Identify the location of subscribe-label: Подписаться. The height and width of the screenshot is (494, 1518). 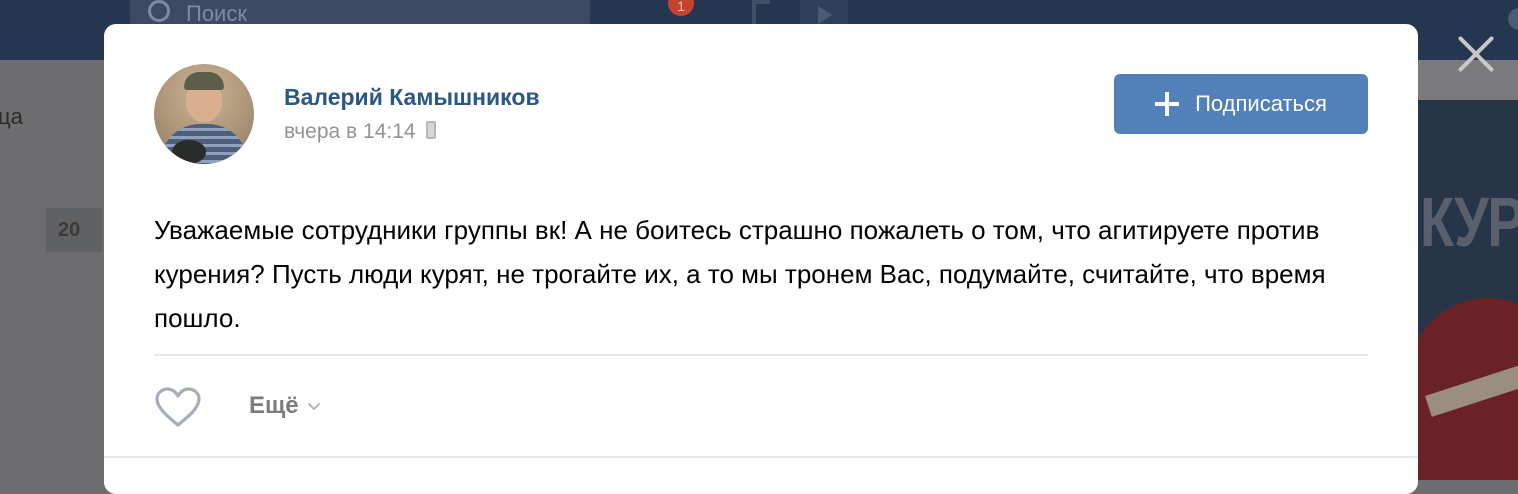
(1261, 103).